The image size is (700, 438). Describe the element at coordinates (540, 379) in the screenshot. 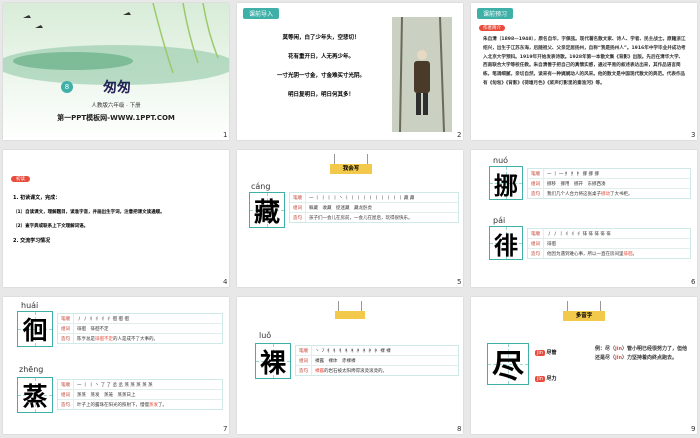

I see `reading-pinyin: jǐn` at that location.